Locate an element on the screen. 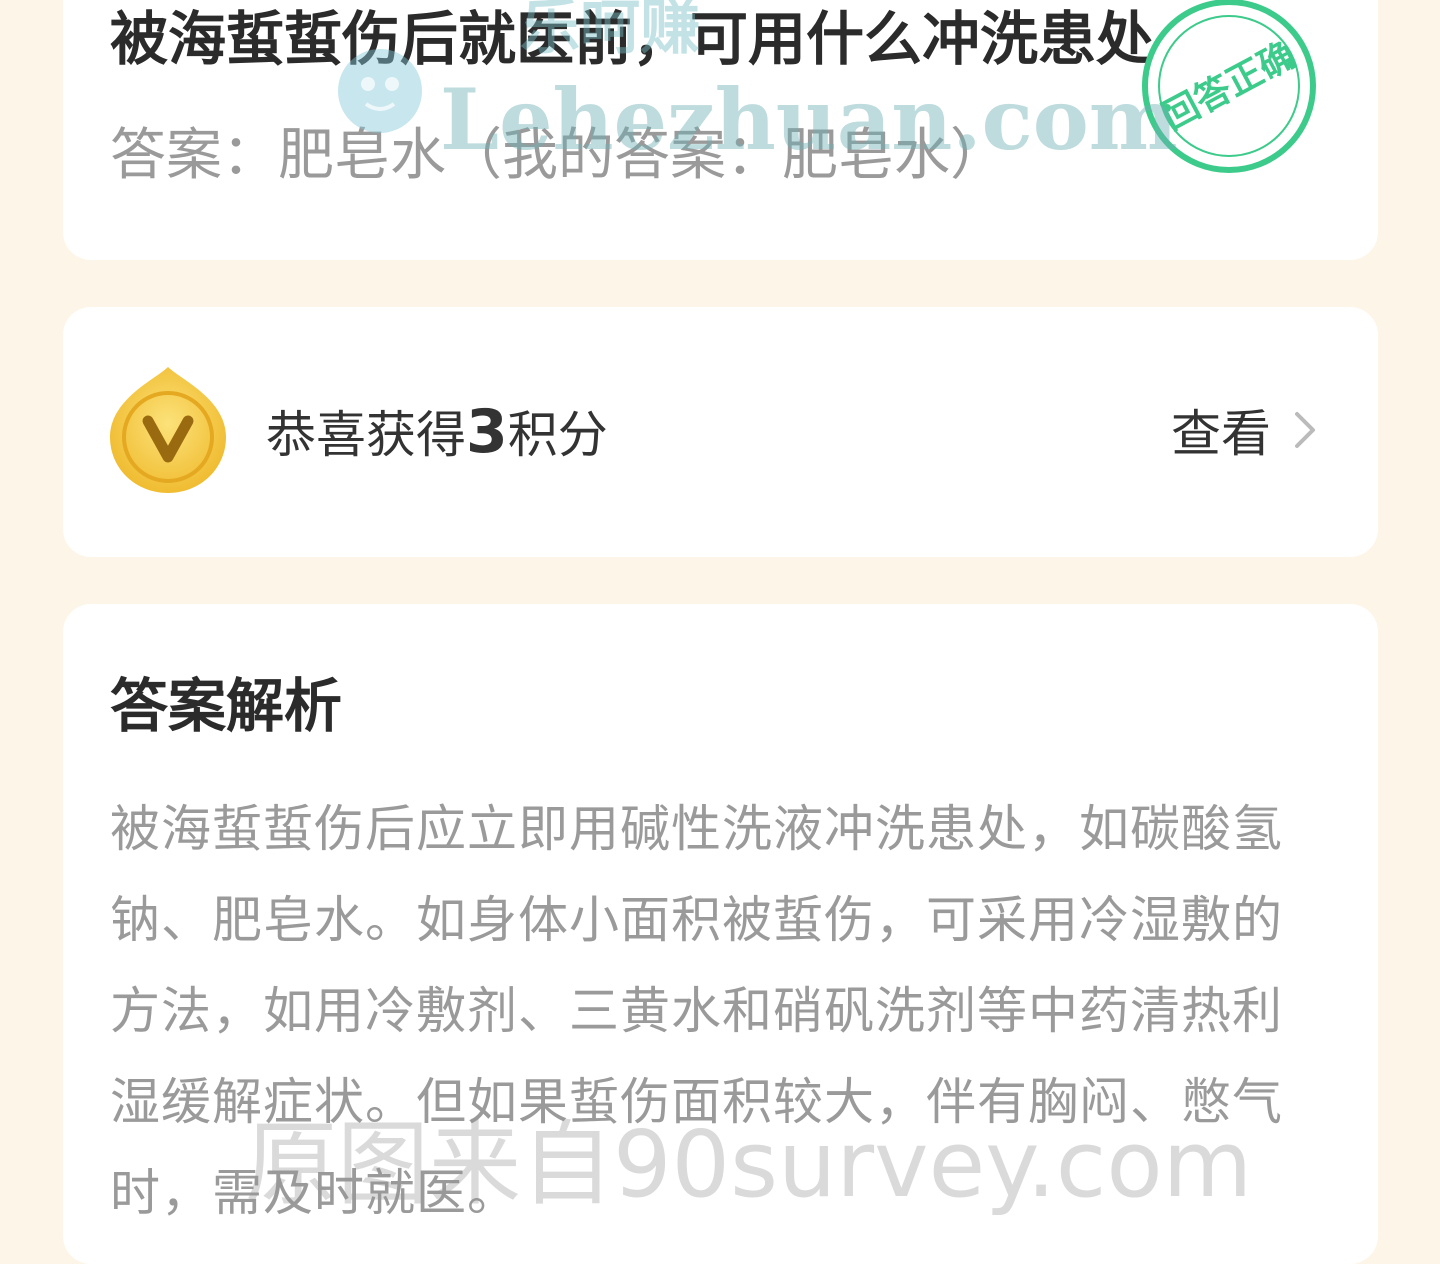 The image size is (1440, 1264). points-earned-text: 恭喜获得3积分 is located at coordinates (437, 432).